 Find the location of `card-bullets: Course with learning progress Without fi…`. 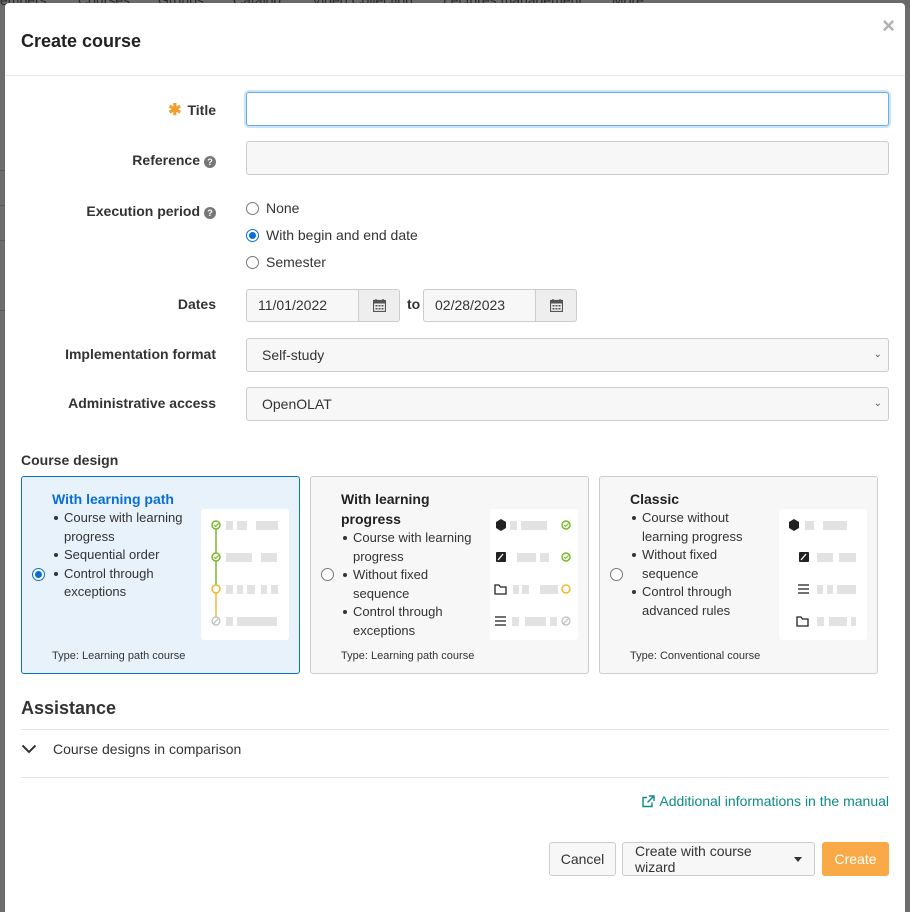

card-bullets: Course with learning progress Without fi… is located at coordinates (411, 584).